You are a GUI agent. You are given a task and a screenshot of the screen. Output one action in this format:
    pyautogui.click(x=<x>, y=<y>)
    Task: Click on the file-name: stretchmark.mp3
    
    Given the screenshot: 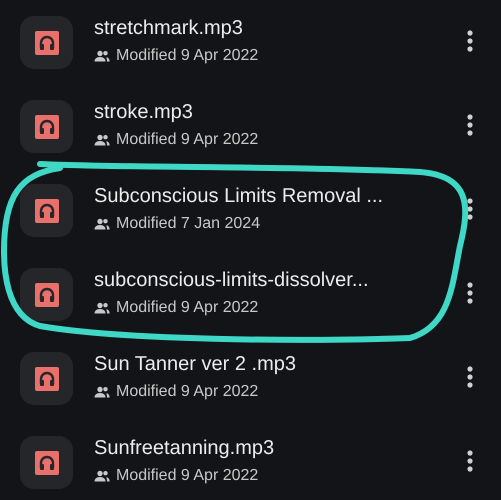 What is the action you would take?
    pyautogui.click(x=264, y=28)
    